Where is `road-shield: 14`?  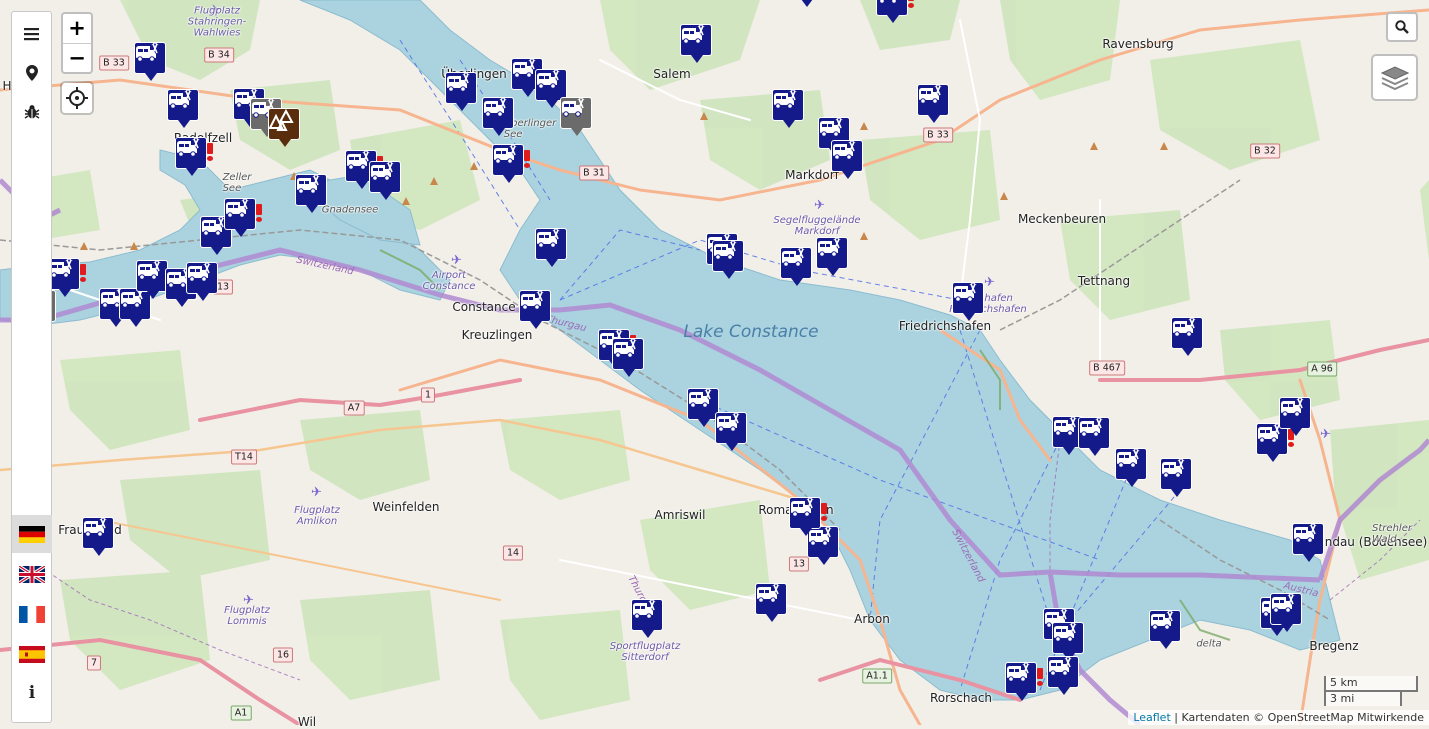
road-shield: 14 is located at coordinates (513, 553).